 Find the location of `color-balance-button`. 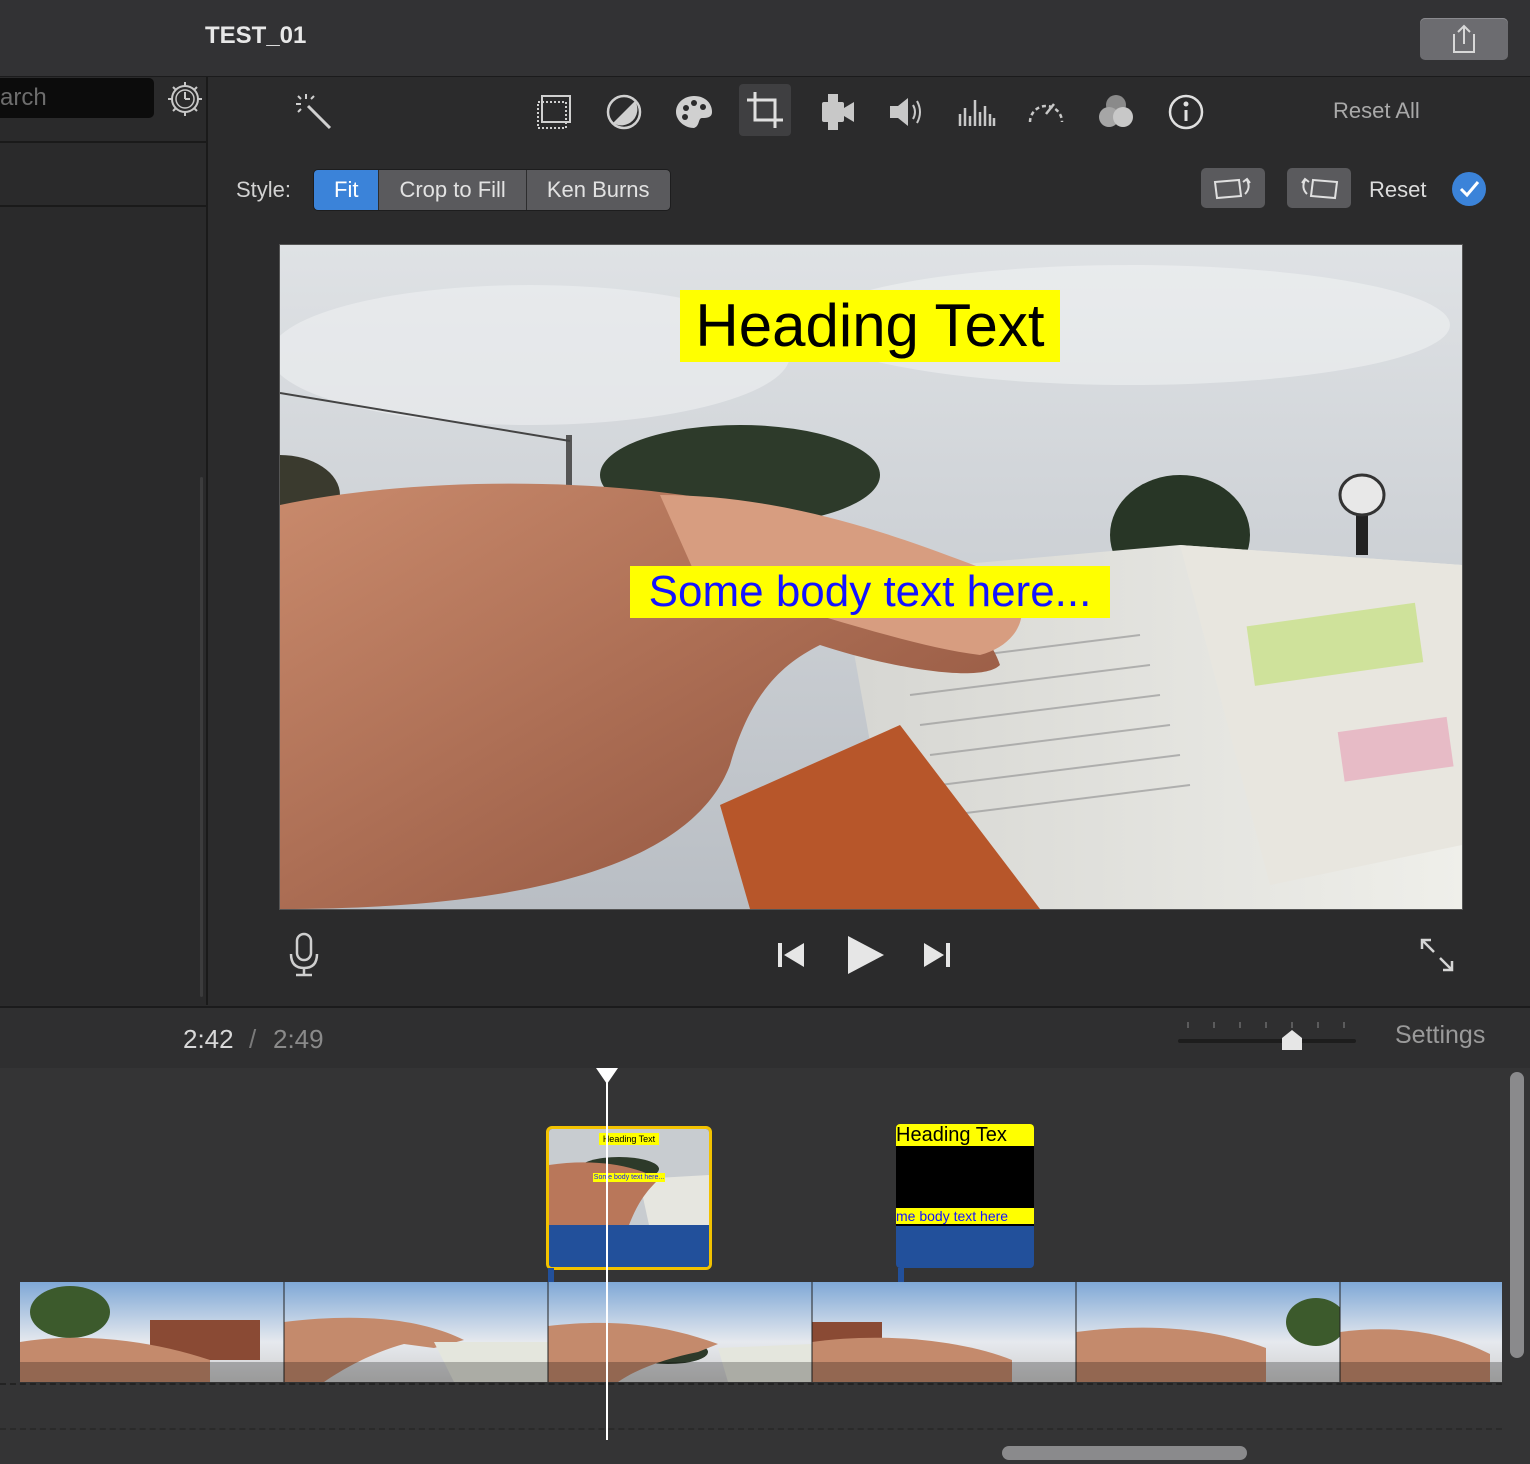

color-balance-button is located at coordinates (554, 112).